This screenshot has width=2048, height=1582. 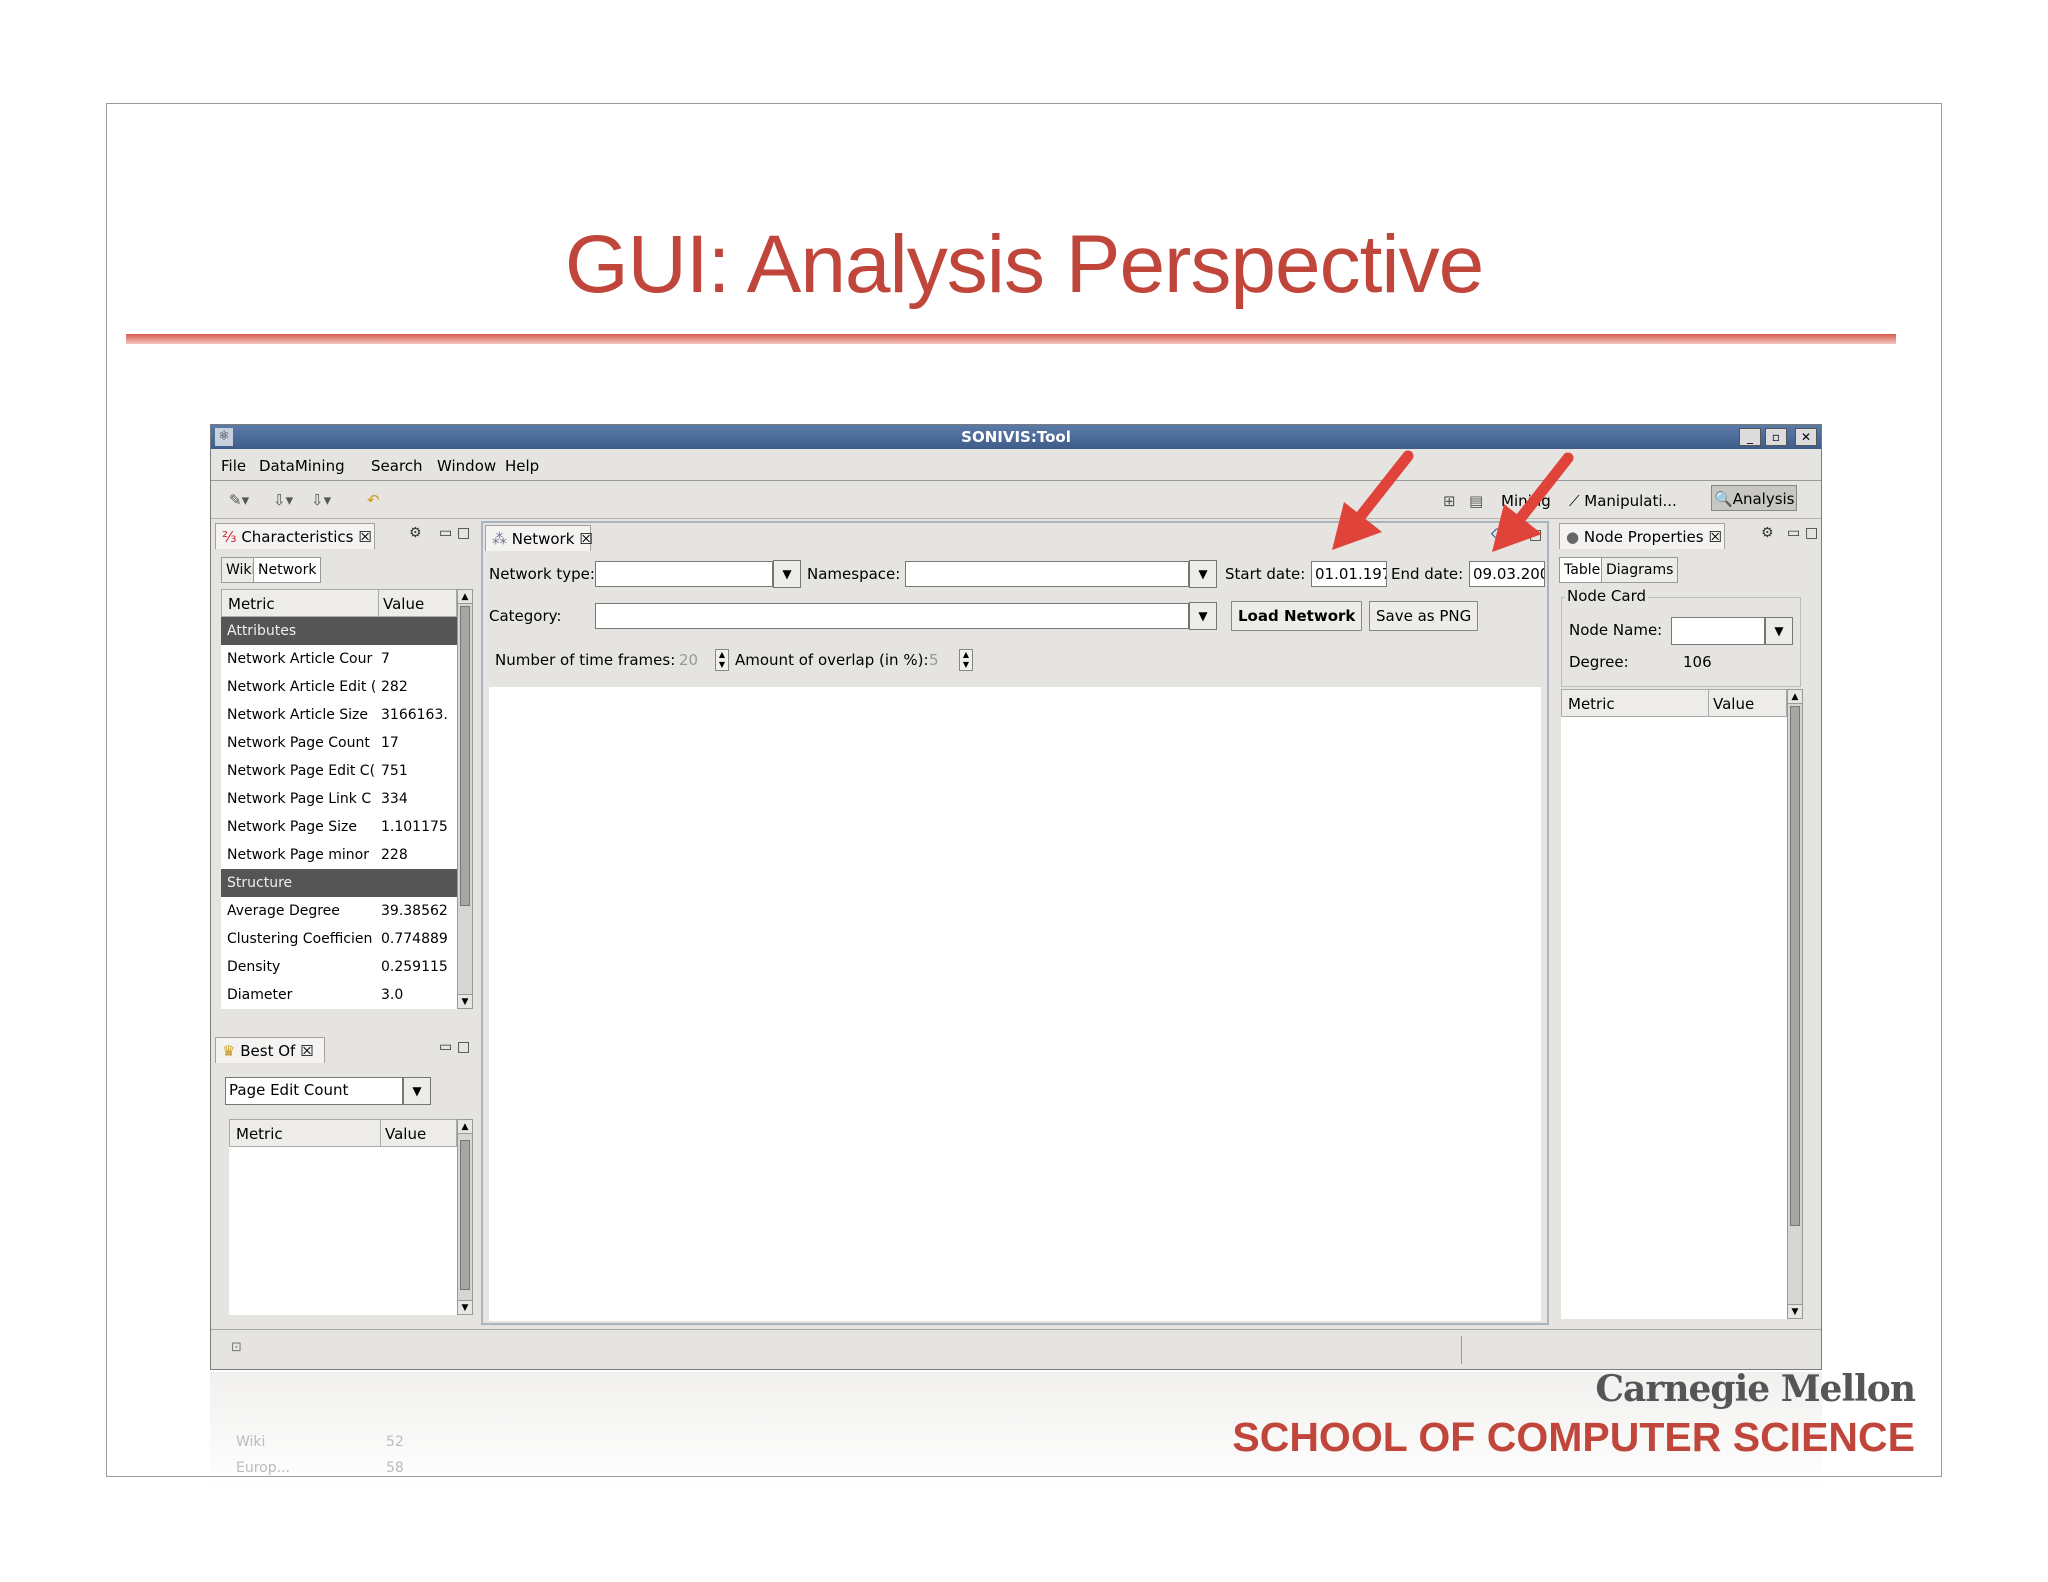 I want to click on perspective-analysis-label: Analysis, so click(x=1763, y=499).